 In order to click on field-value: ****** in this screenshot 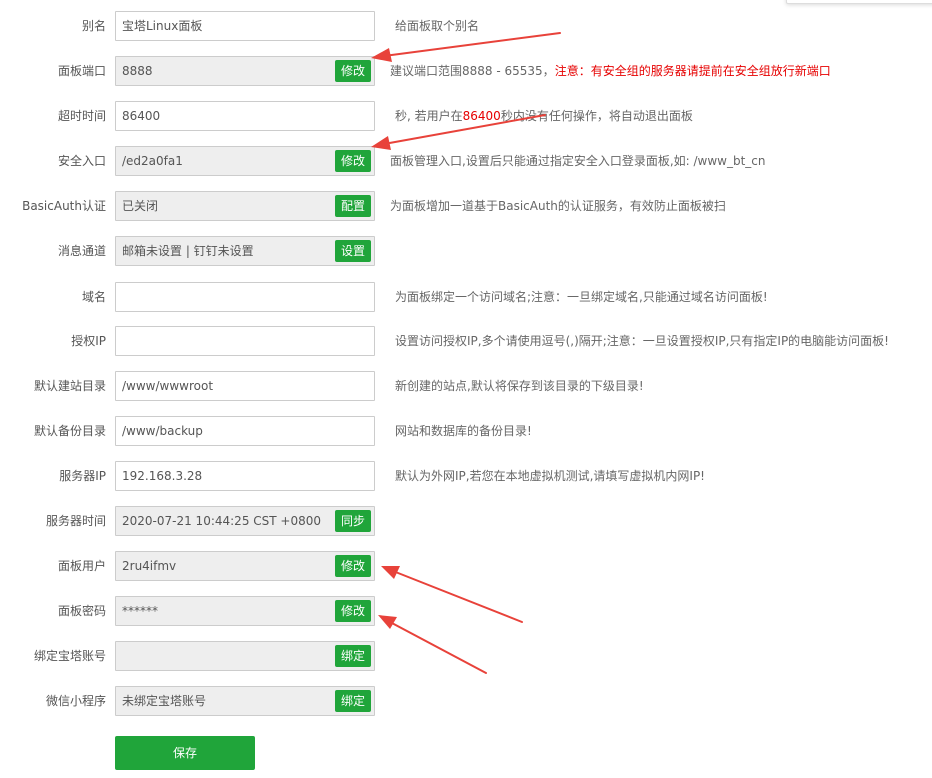, I will do `click(140, 611)`.